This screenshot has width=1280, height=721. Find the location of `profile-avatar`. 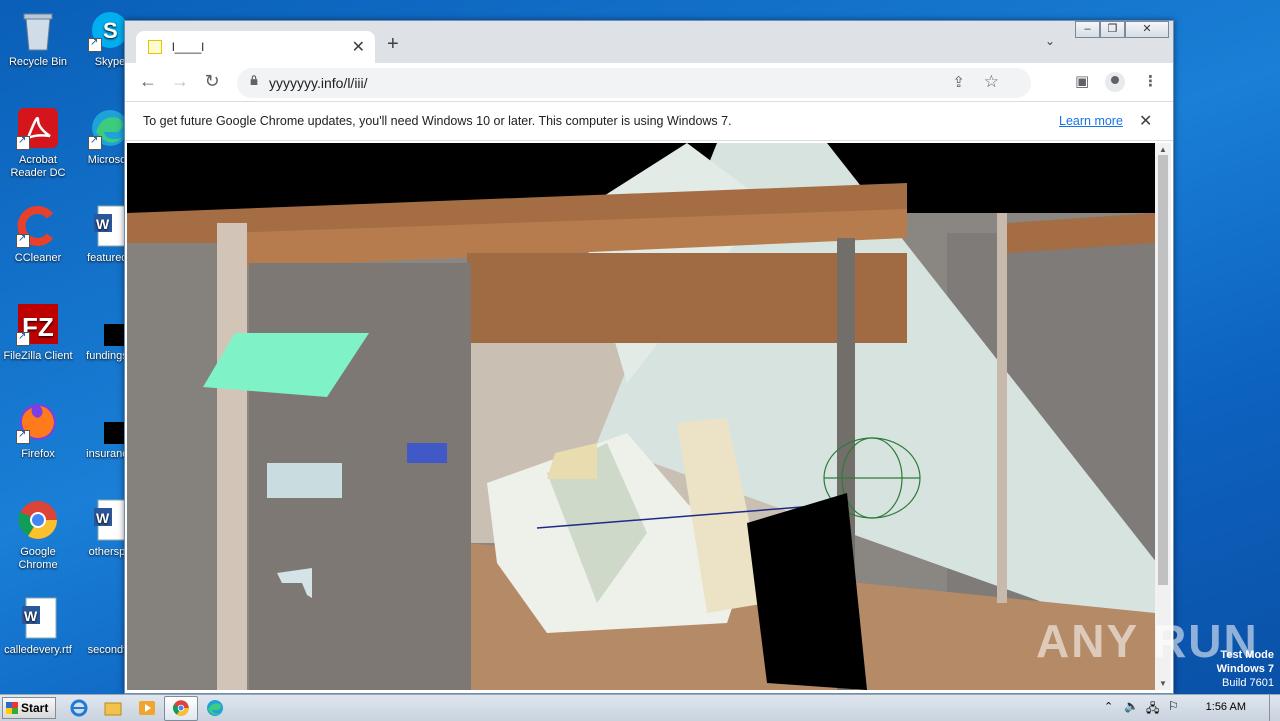

profile-avatar is located at coordinates (1115, 82).